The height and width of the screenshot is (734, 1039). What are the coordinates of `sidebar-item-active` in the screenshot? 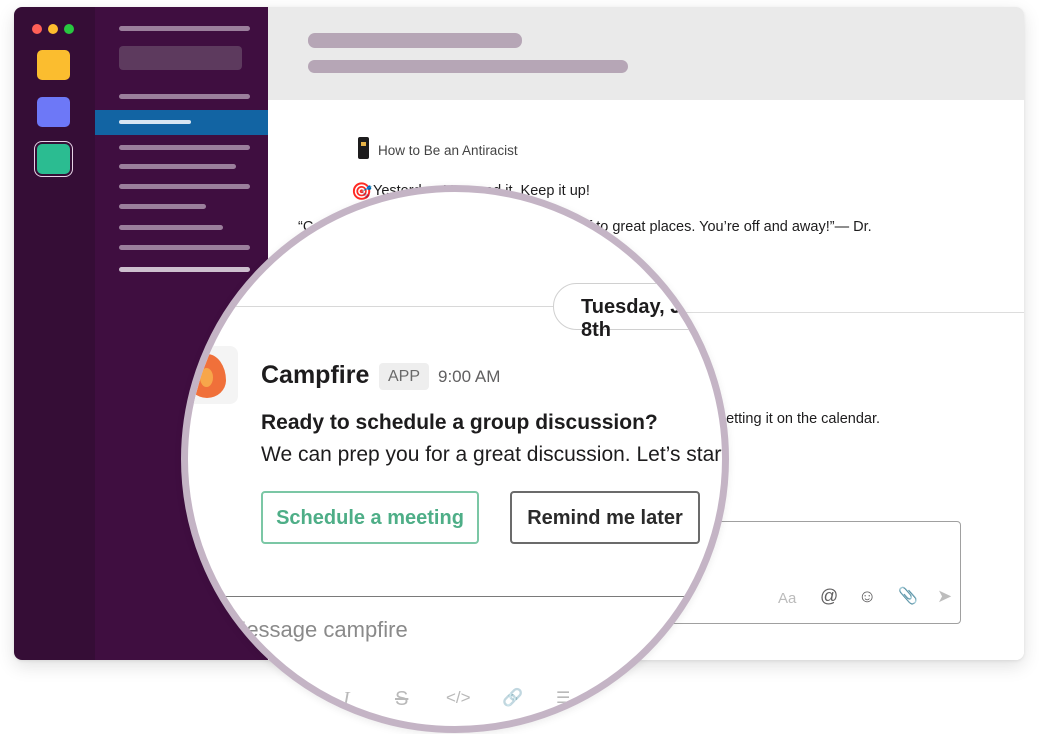 It's located at (181, 122).